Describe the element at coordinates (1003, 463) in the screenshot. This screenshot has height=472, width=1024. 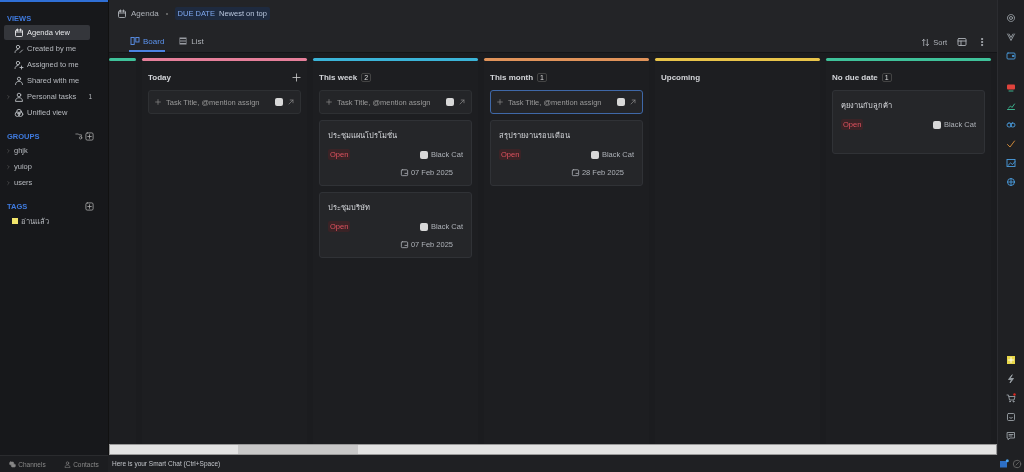
I see `app-grid-icon` at that location.